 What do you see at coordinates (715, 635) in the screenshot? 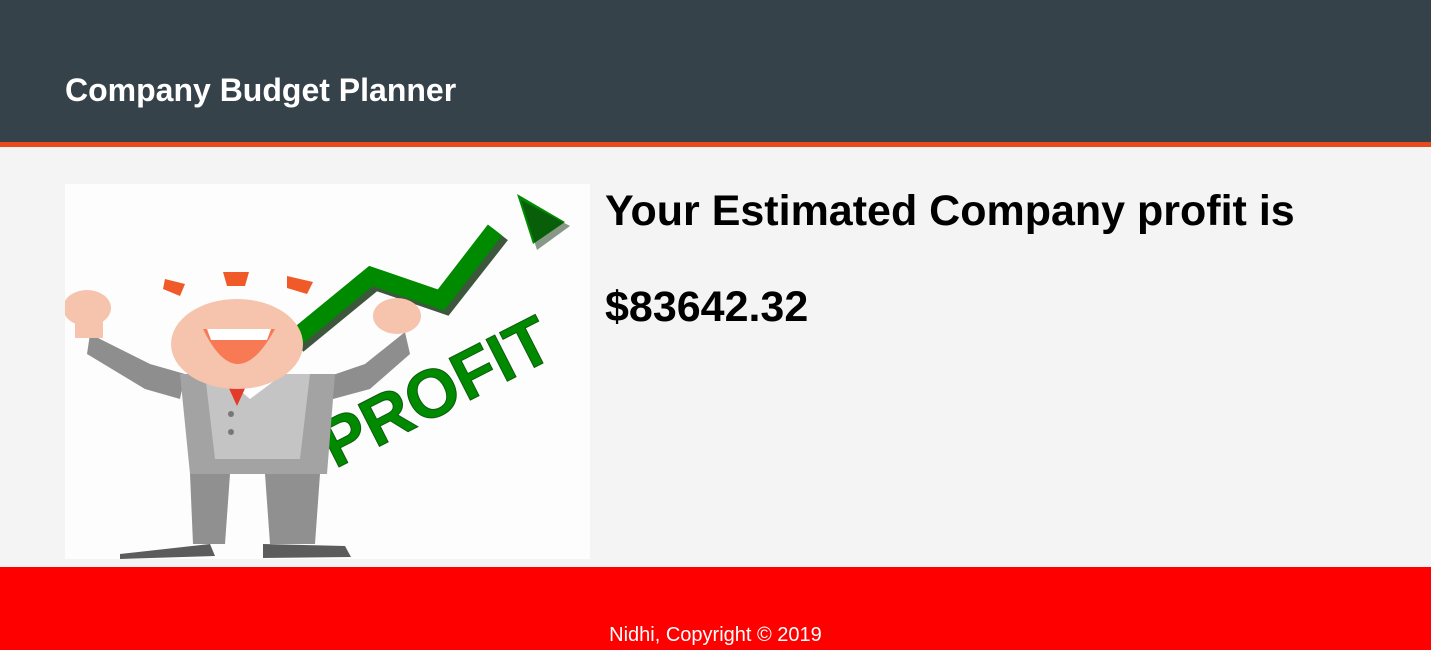
I see `copyright-text: Nidhi, Copyright © 2019` at bounding box center [715, 635].